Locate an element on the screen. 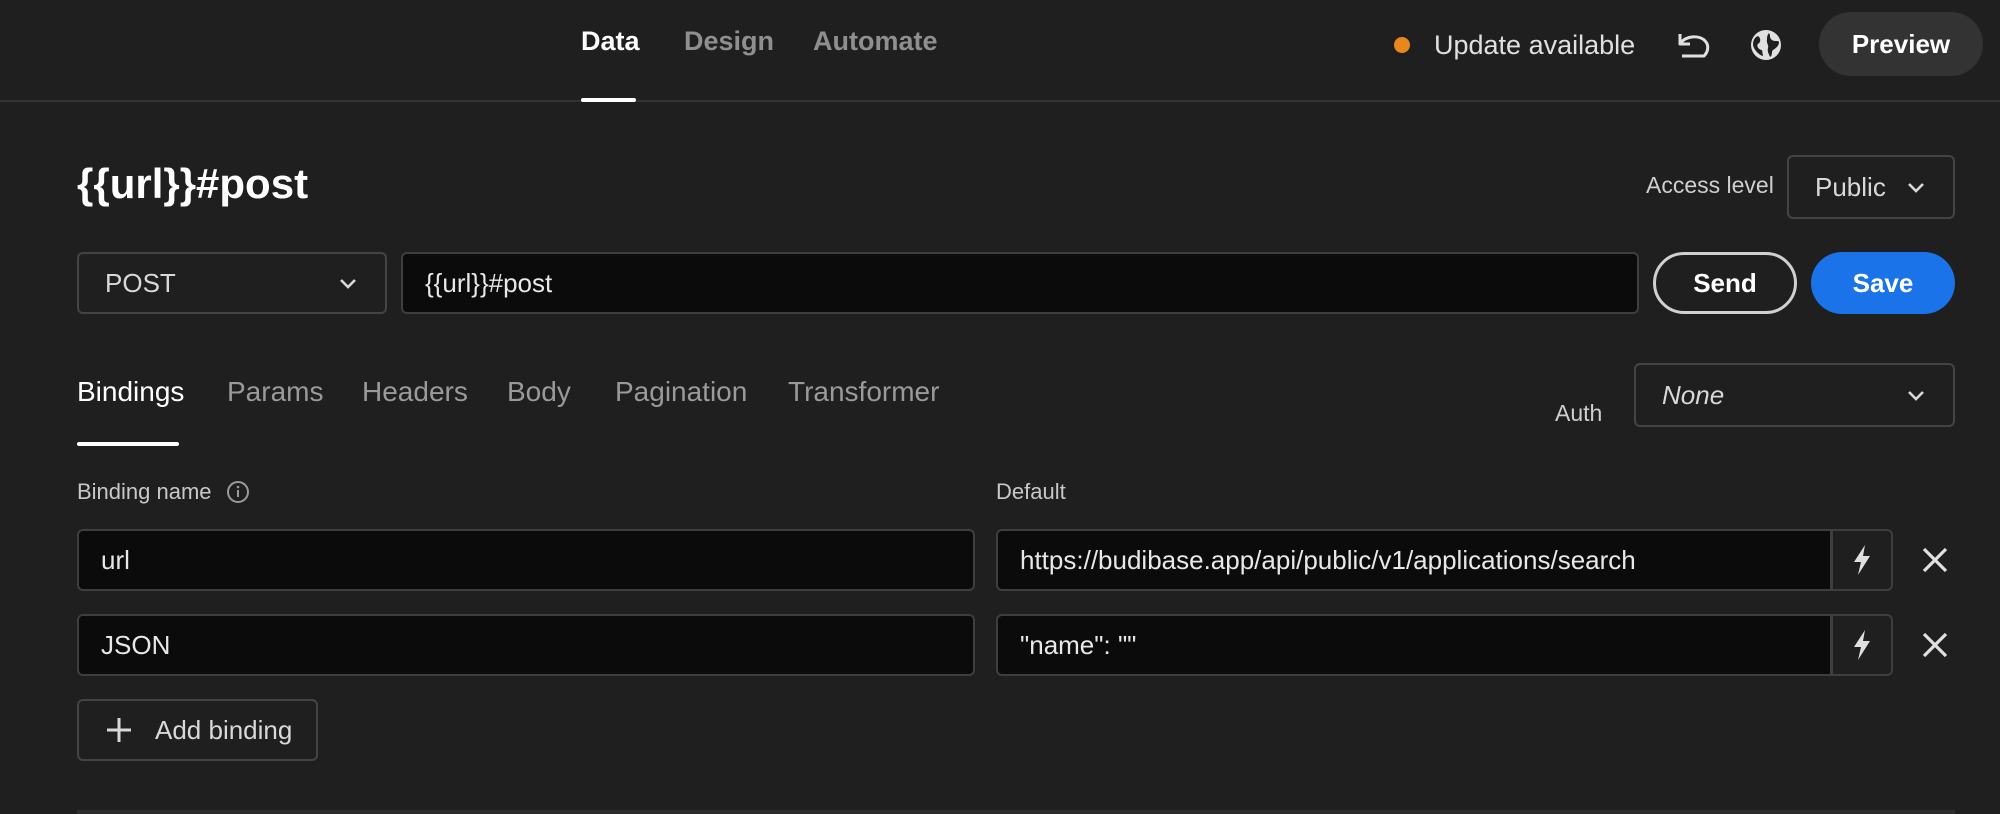 This screenshot has height=814, width=2000. update-status-dot is located at coordinates (1402, 45).